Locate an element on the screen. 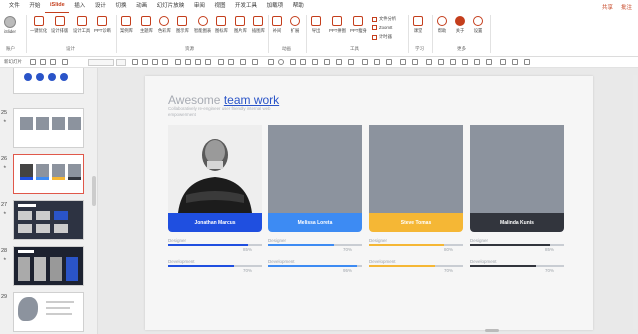  canvas-scrollbar is located at coordinates (635, 202).